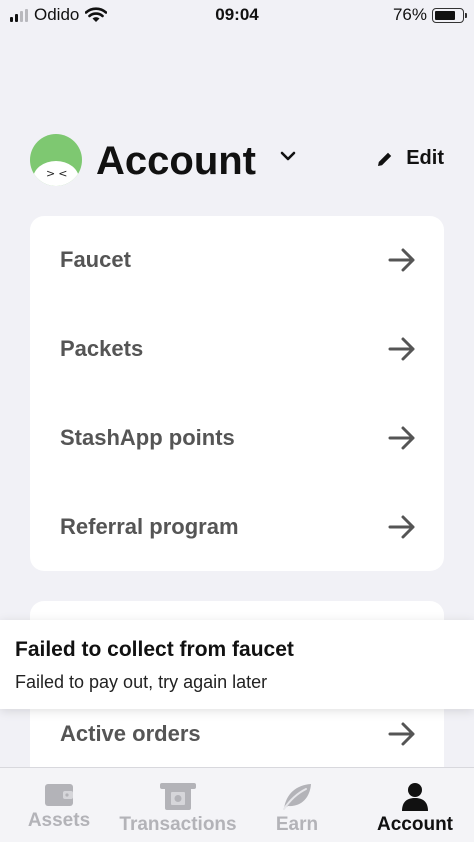 The height and width of the screenshot is (842, 474). Describe the element at coordinates (385, 159) in the screenshot. I see `pencil-icon` at that location.